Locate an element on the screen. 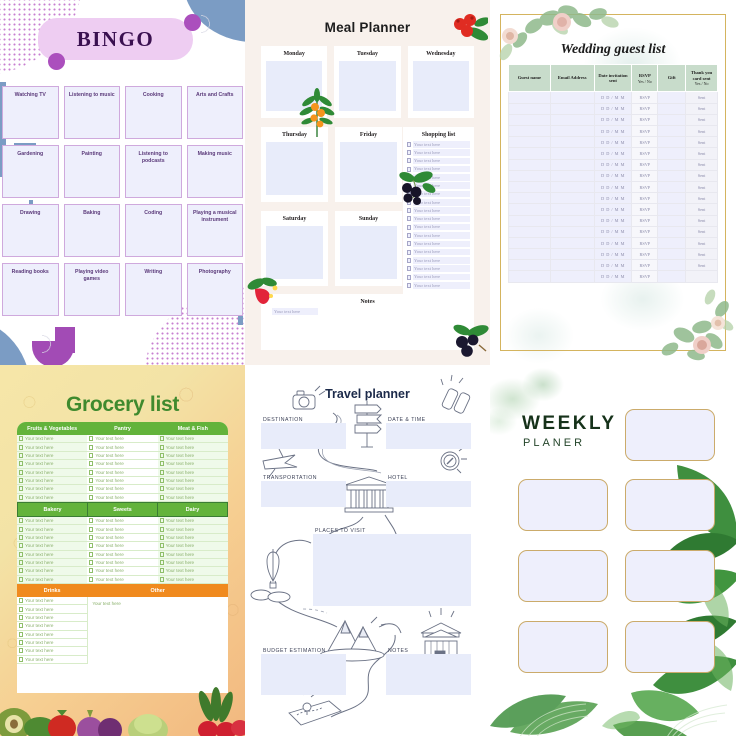  bingo-cell: Photography is located at coordinates (214, 289).